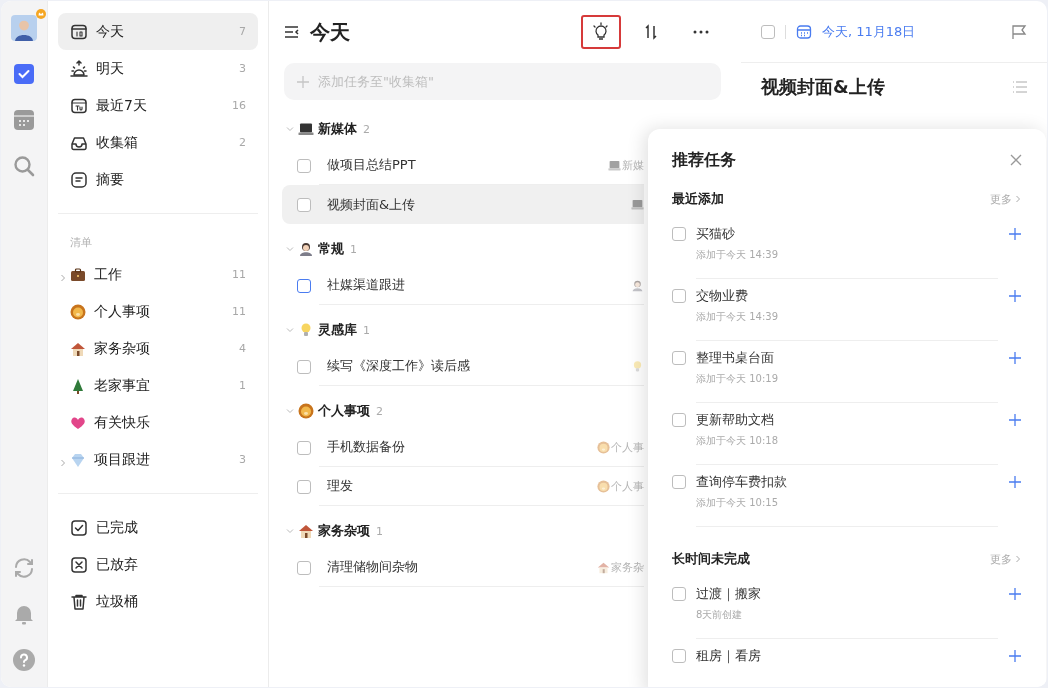  I want to click on calendar-tab, so click(24, 120).